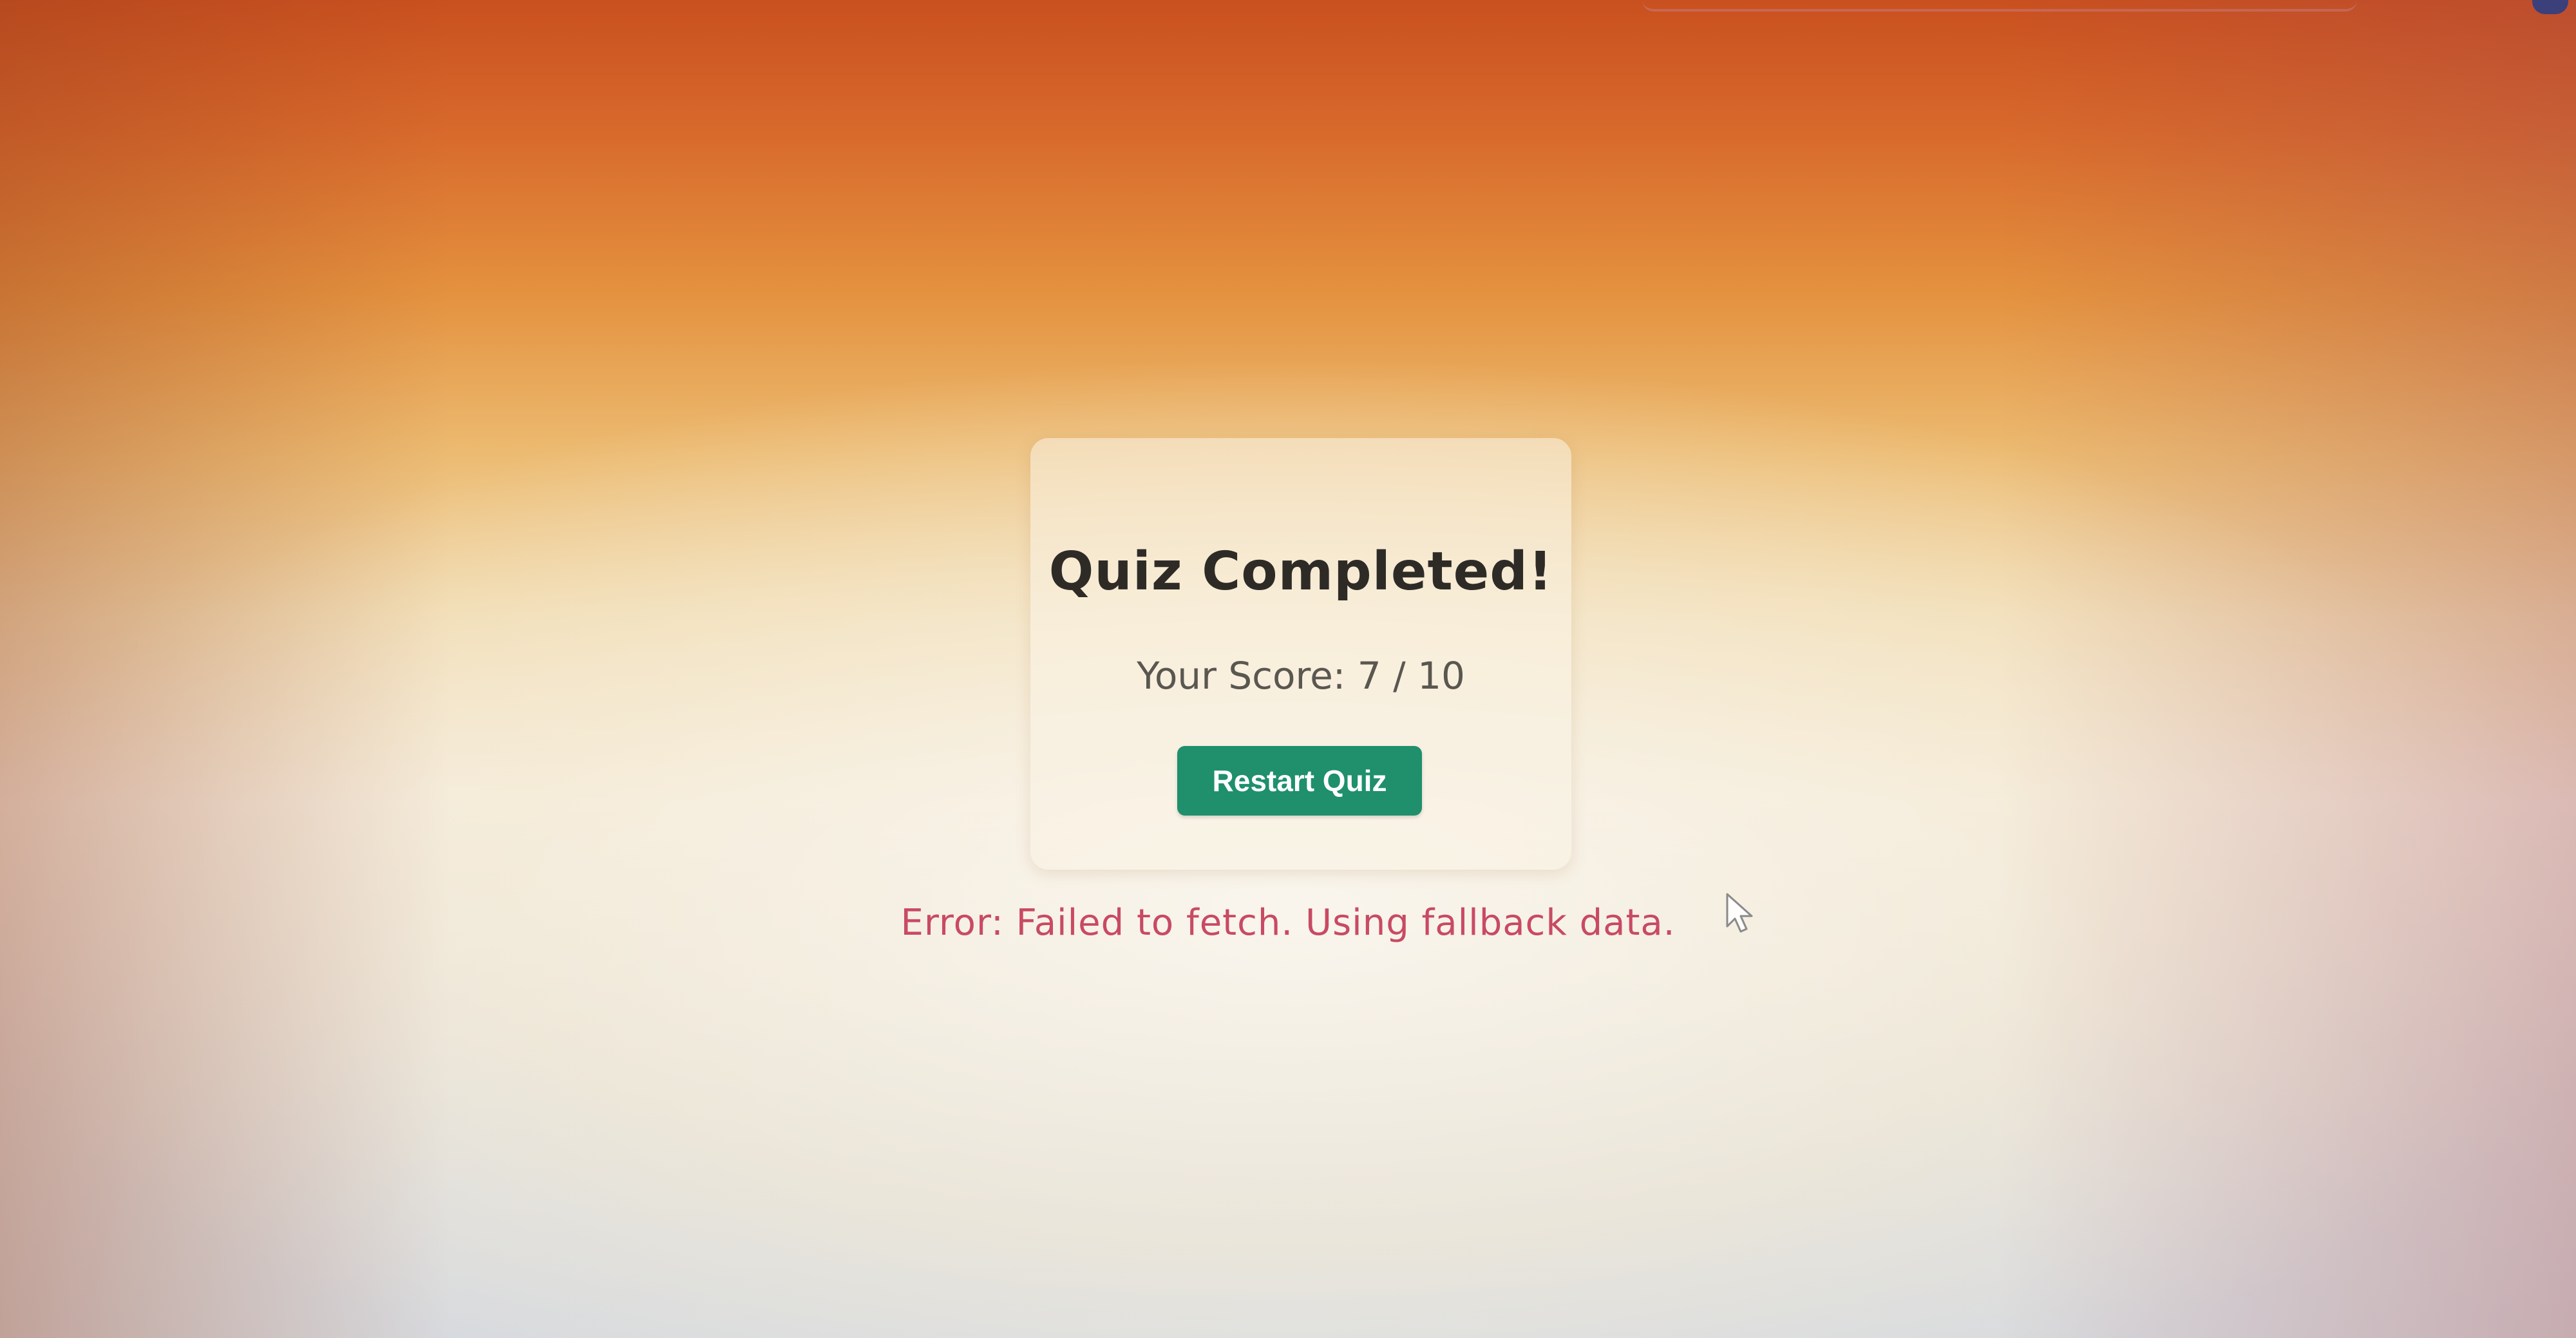  What do you see at coordinates (1299, 781) in the screenshot?
I see `restart-quiz-button: Restart Quiz` at bounding box center [1299, 781].